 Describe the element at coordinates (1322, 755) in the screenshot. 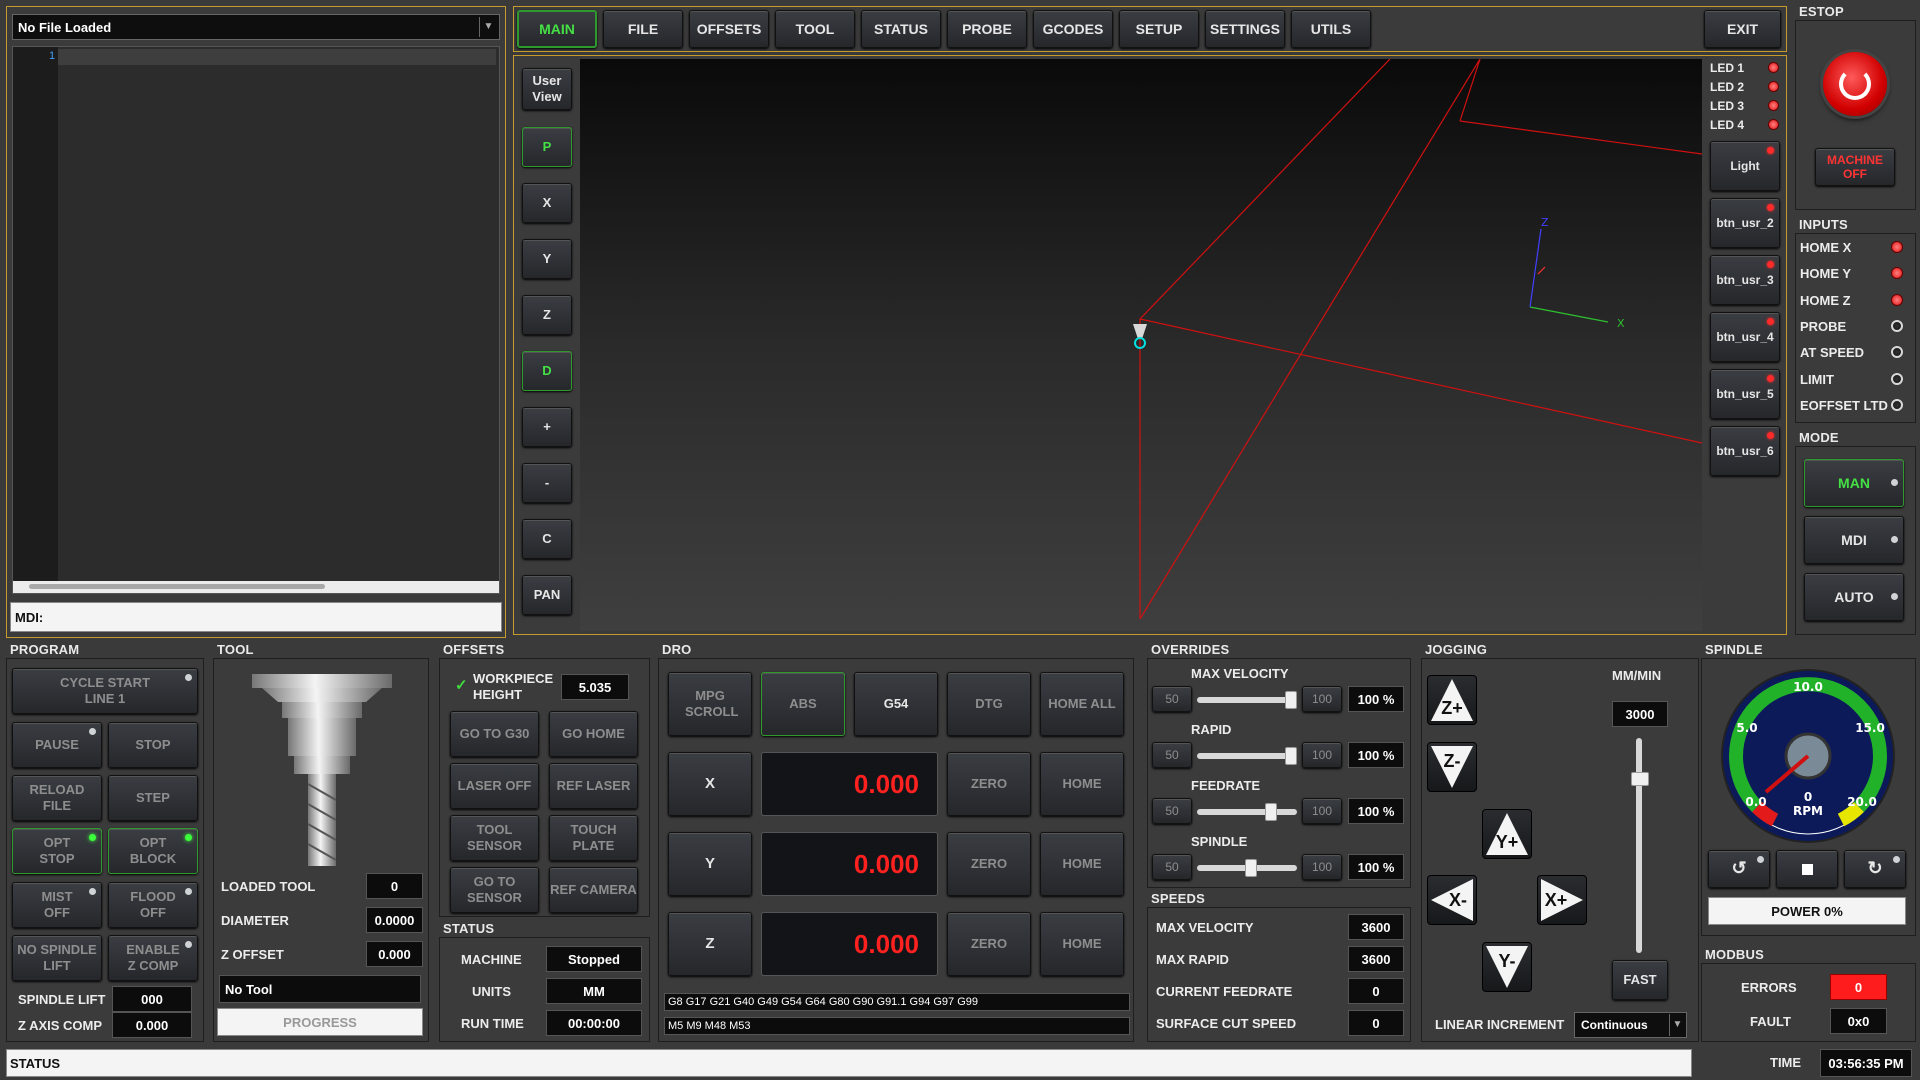

I see `override-max-1: 100` at that location.